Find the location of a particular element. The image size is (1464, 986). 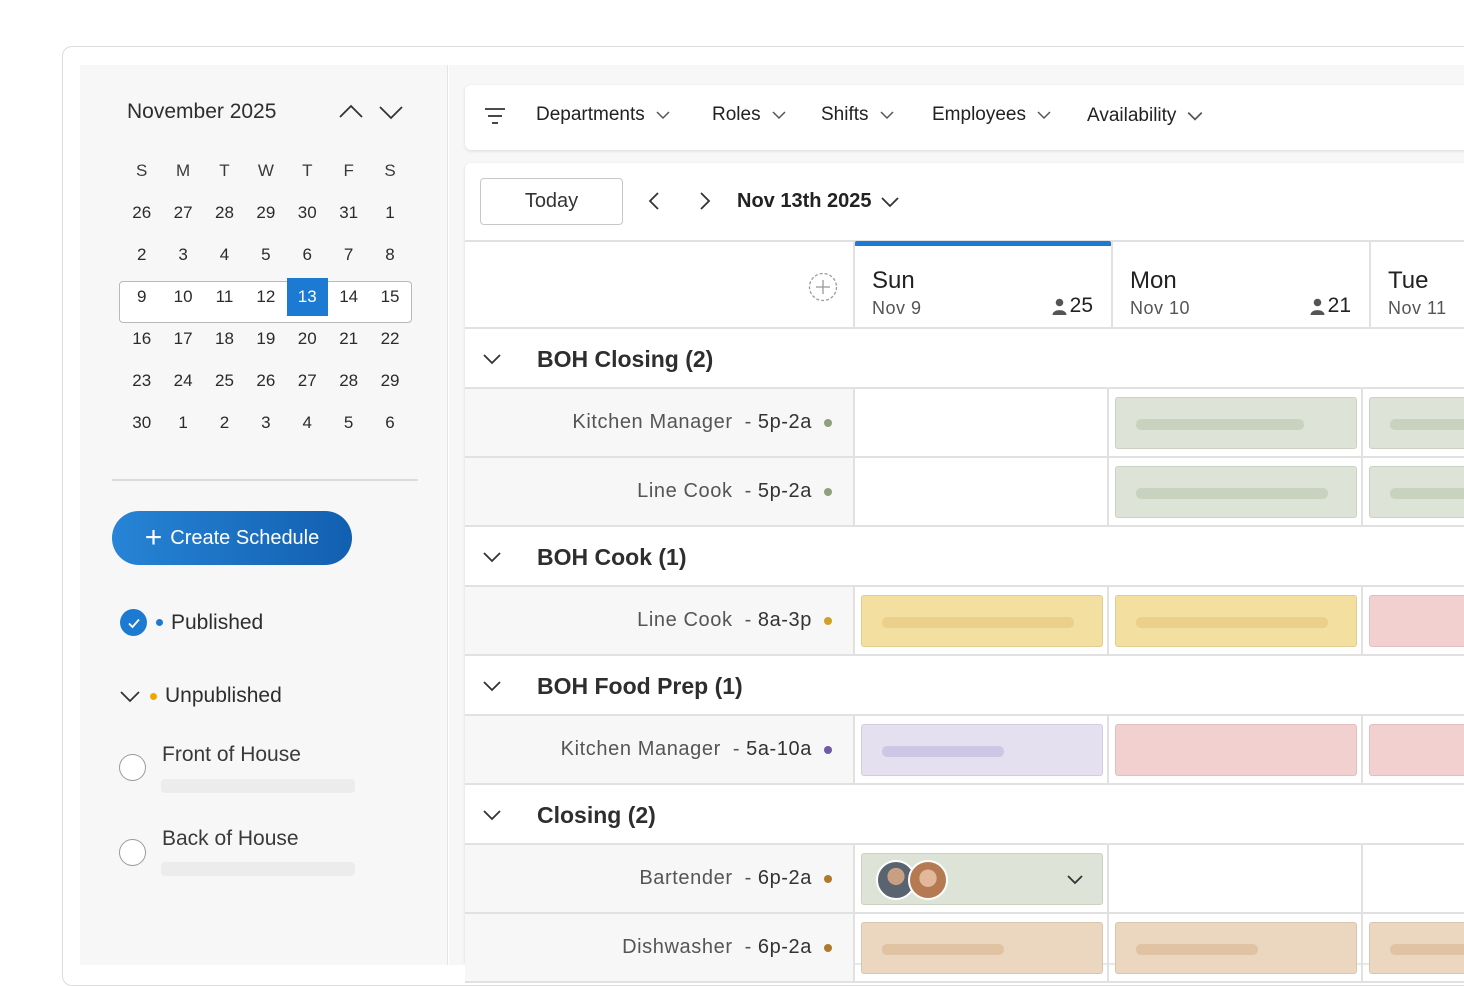

schedule-name: Back of House is located at coordinates (230, 839).